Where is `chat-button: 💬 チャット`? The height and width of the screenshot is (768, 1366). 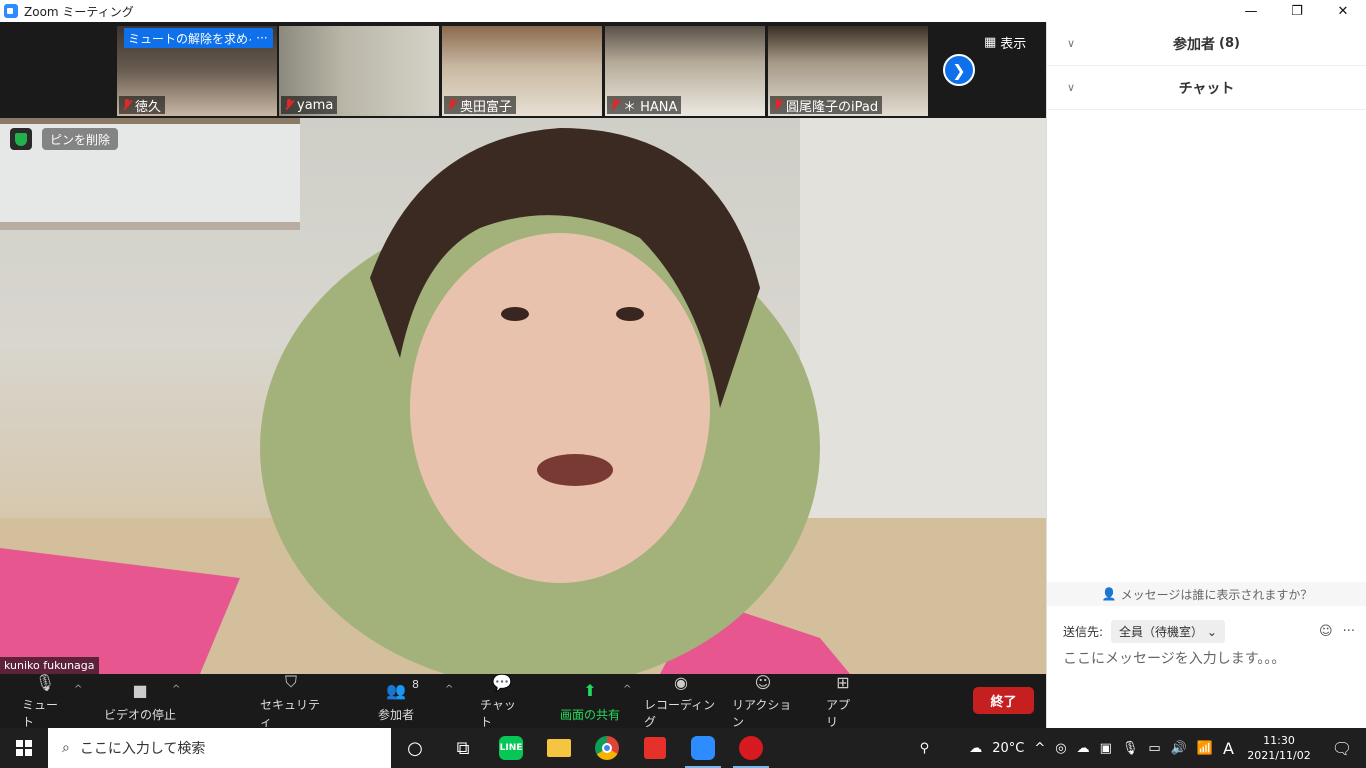 chat-button: 💬 チャット is located at coordinates (502, 700).